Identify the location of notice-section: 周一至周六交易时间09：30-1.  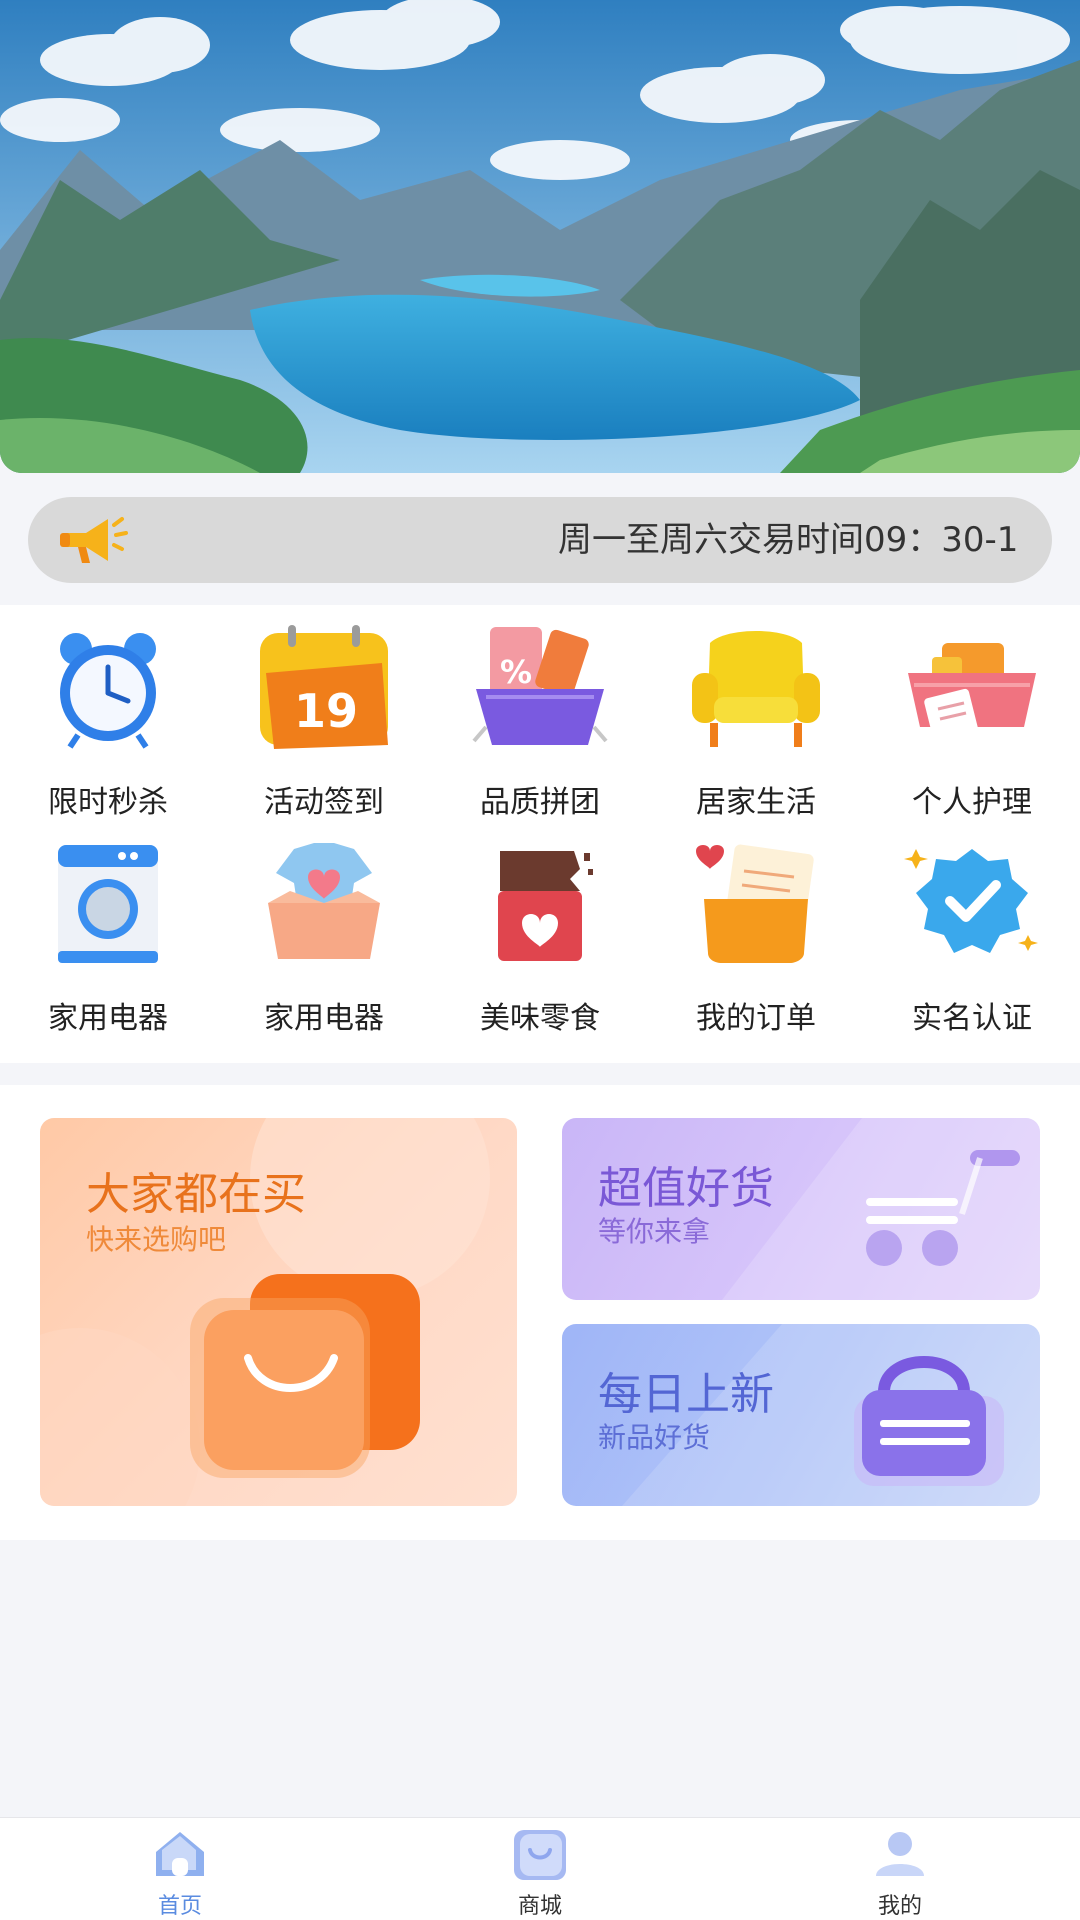
(540, 539).